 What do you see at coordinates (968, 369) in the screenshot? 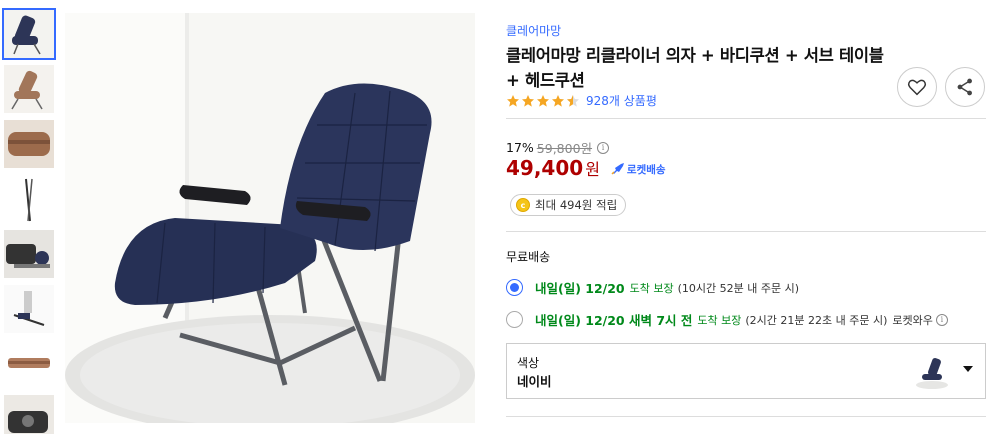
I see `chevron-down-icon` at bounding box center [968, 369].